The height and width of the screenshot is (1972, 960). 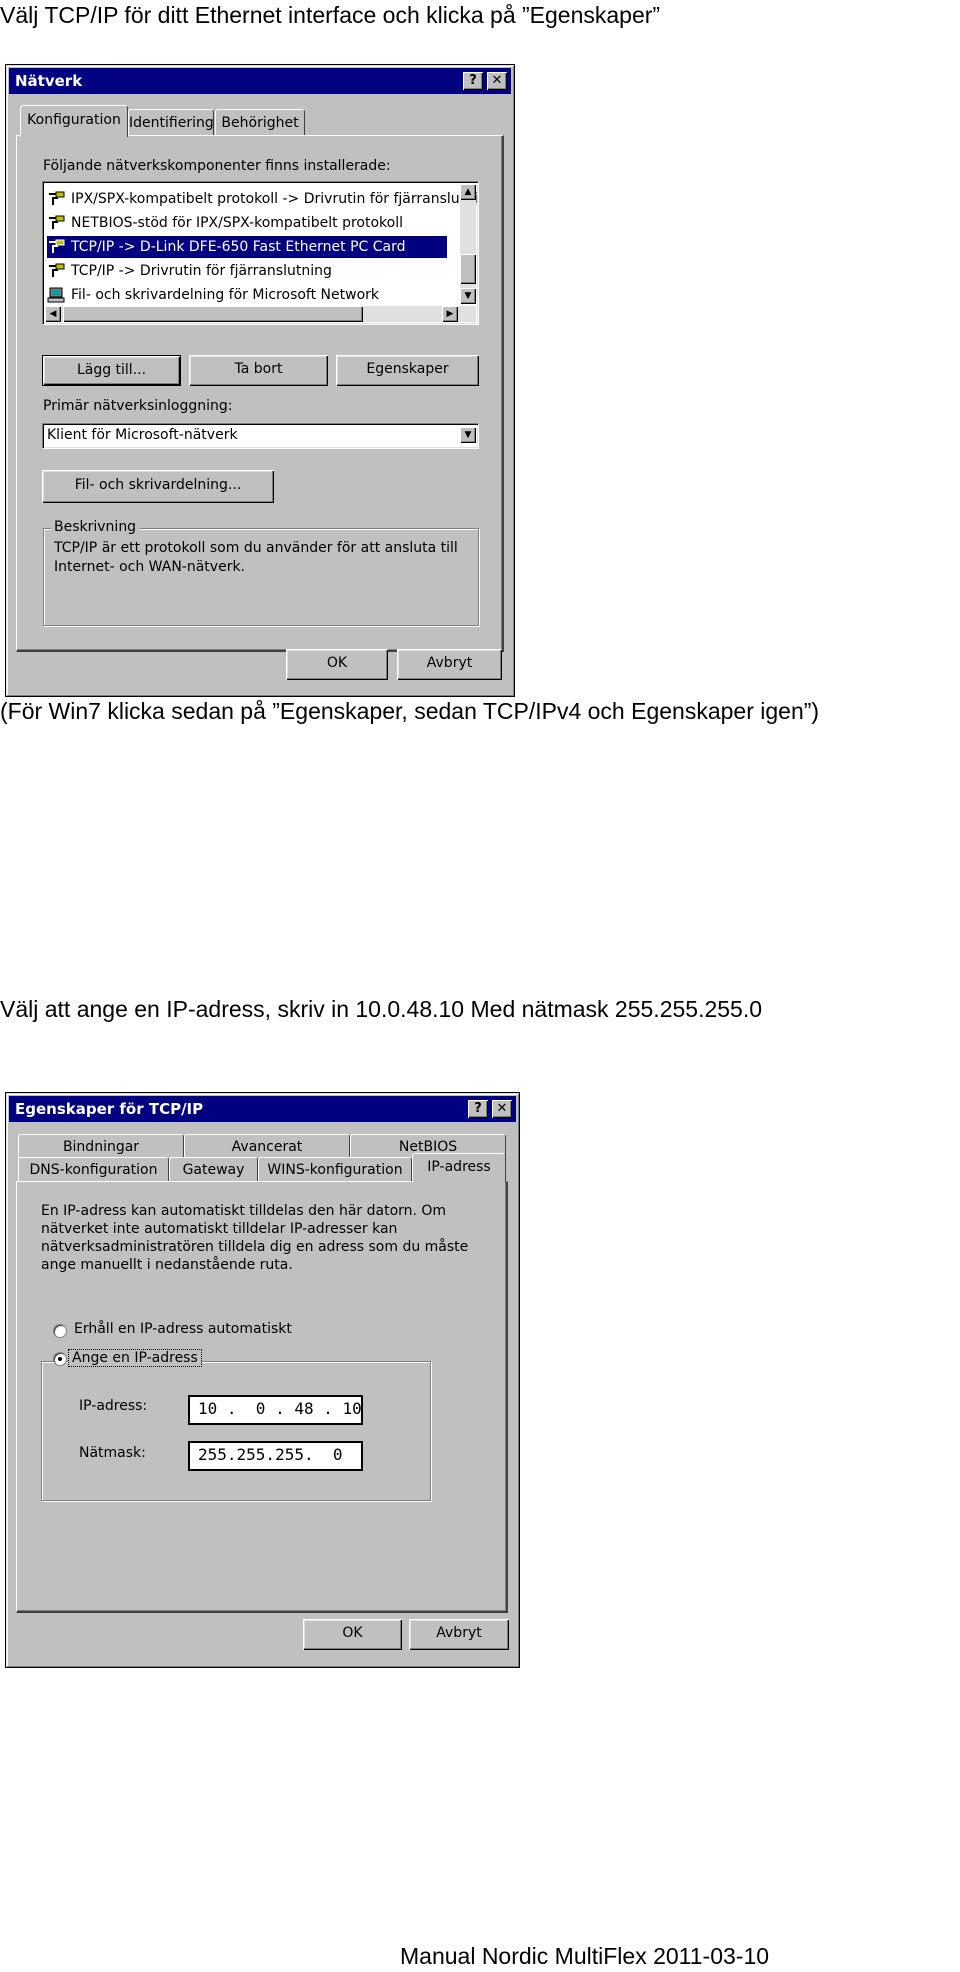 What do you see at coordinates (236, 1431) in the screenshot?
I see `manual-ip-groupbox` at bounding box center [236, 1431].